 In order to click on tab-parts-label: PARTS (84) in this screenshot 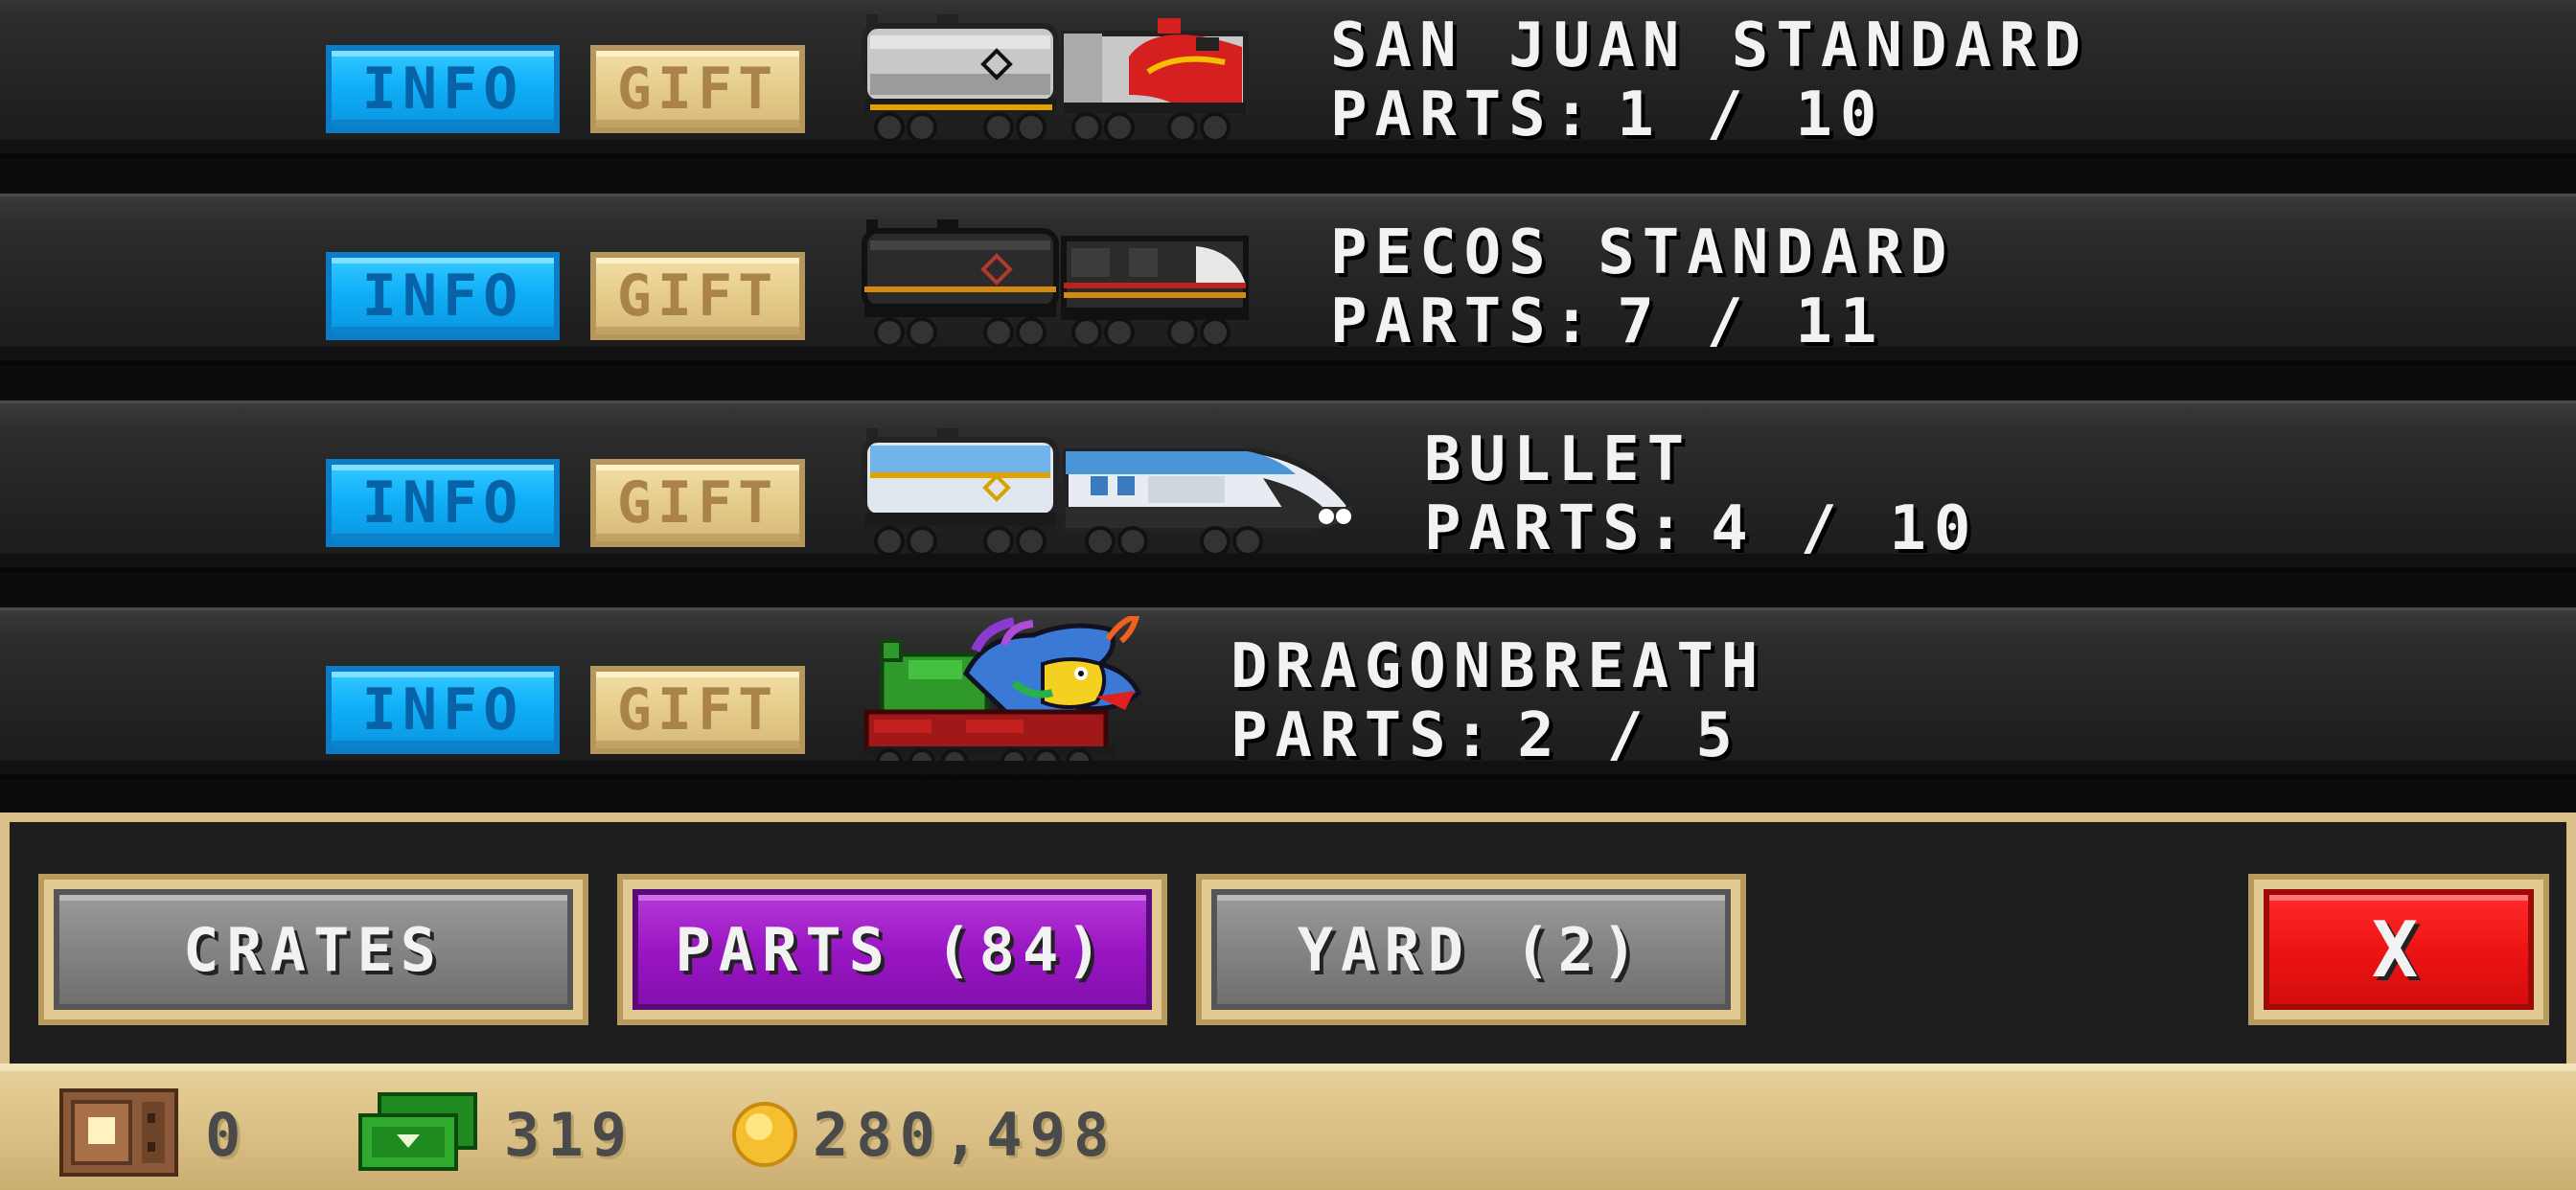, I will do `click(892, 950)`.